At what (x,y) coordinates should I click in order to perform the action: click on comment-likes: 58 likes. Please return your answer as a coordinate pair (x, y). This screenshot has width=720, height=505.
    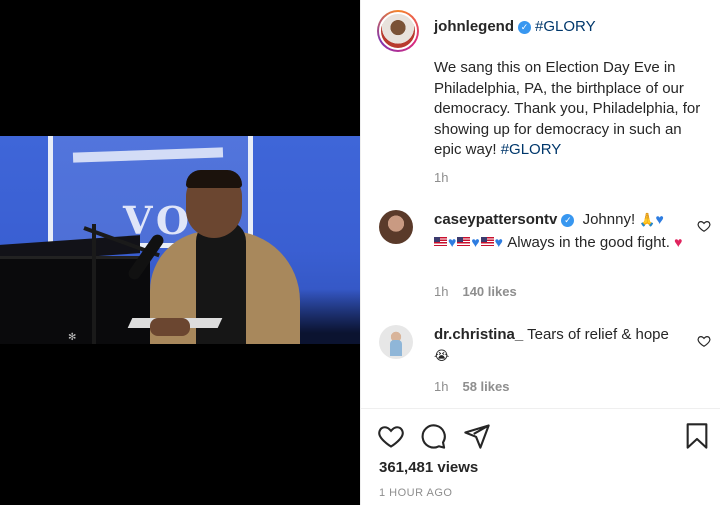
    Looking at the image, I should click on (485, 386).